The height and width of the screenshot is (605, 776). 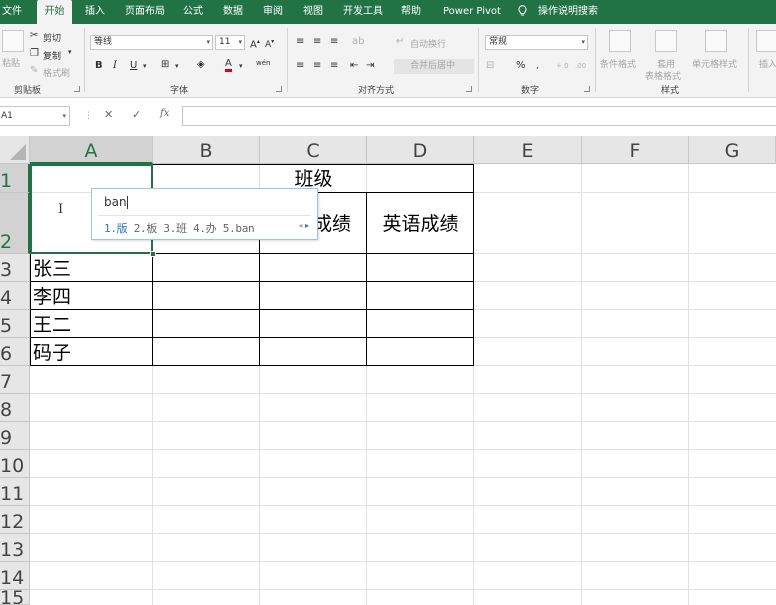 What do you see at coordinates (269, 43) in the screenshot?
I see `decrease-font-icon: A▾` at bounding box center [269, 43].